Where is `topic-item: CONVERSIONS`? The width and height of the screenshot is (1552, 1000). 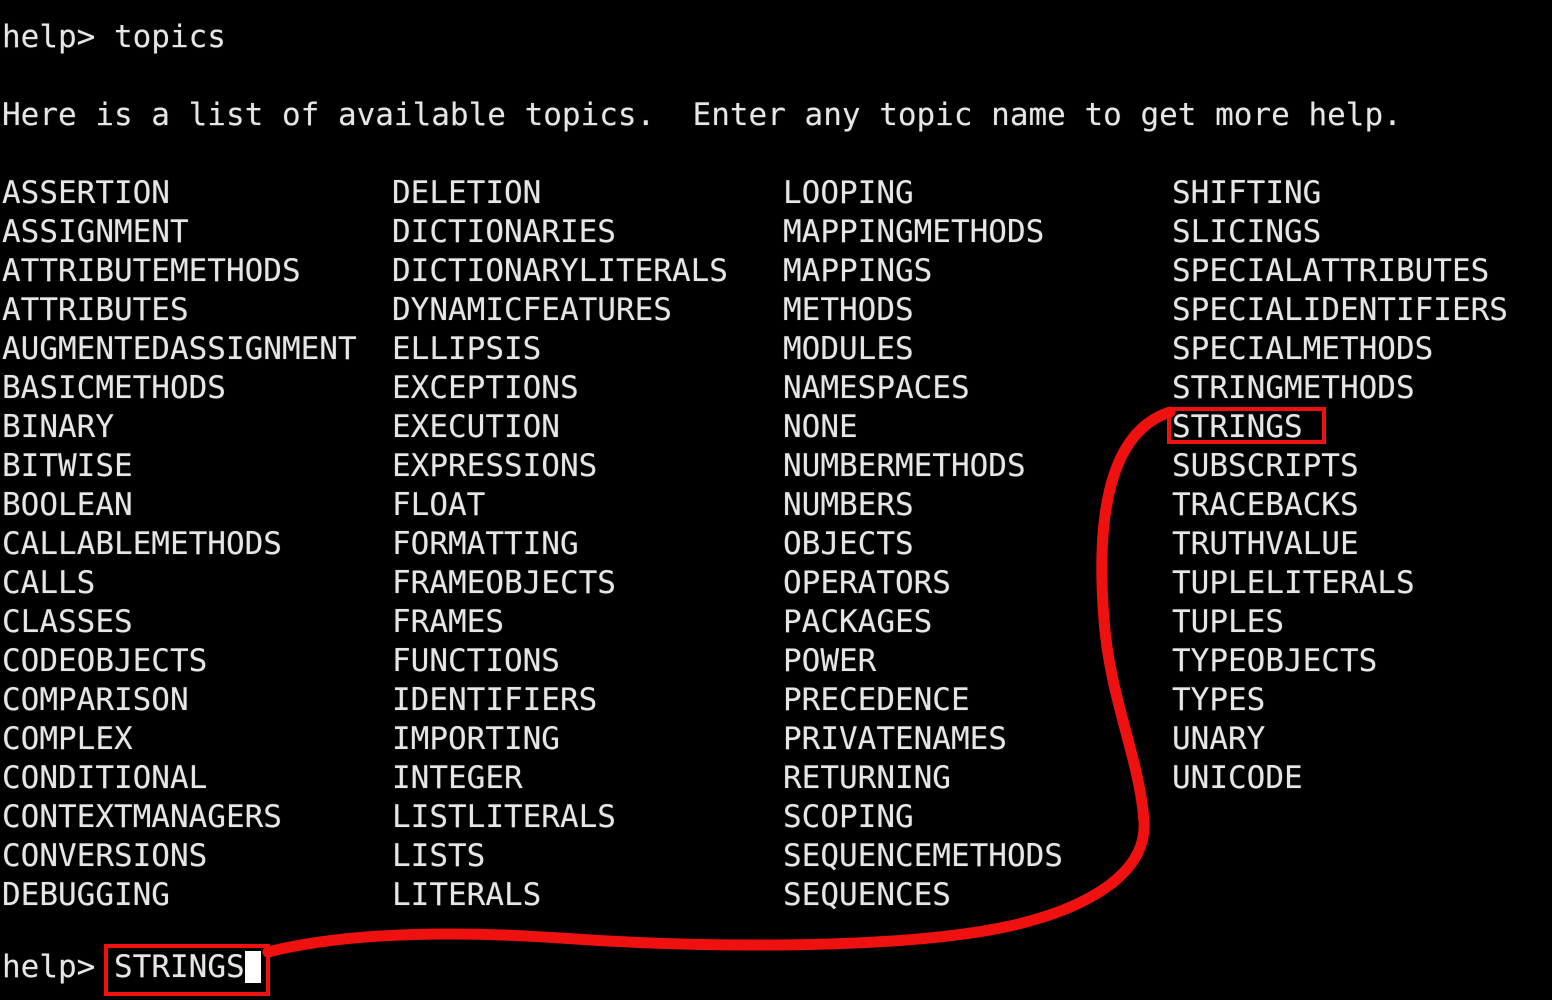 topic-item: CONVERSIONS is located at coordinates (179, 856).